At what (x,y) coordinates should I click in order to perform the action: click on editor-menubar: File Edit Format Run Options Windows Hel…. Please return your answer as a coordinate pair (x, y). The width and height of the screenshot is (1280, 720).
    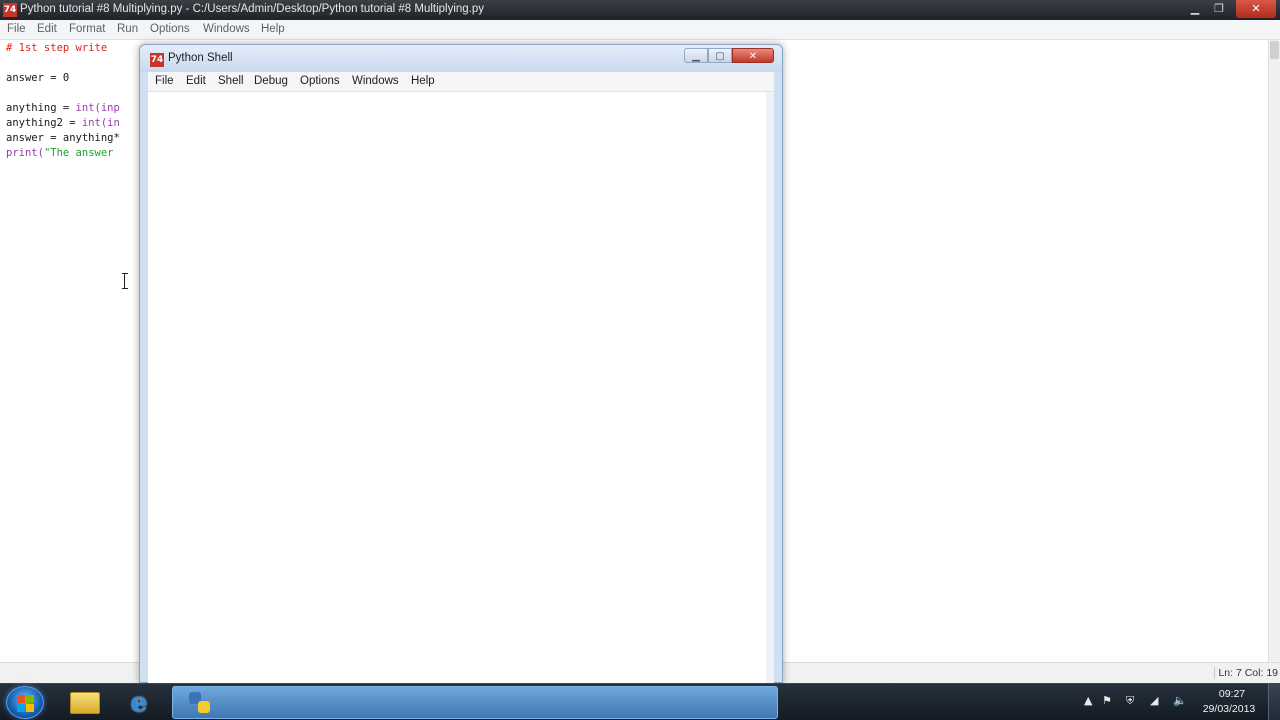
    Looking at the image, I should click on (640, 30).